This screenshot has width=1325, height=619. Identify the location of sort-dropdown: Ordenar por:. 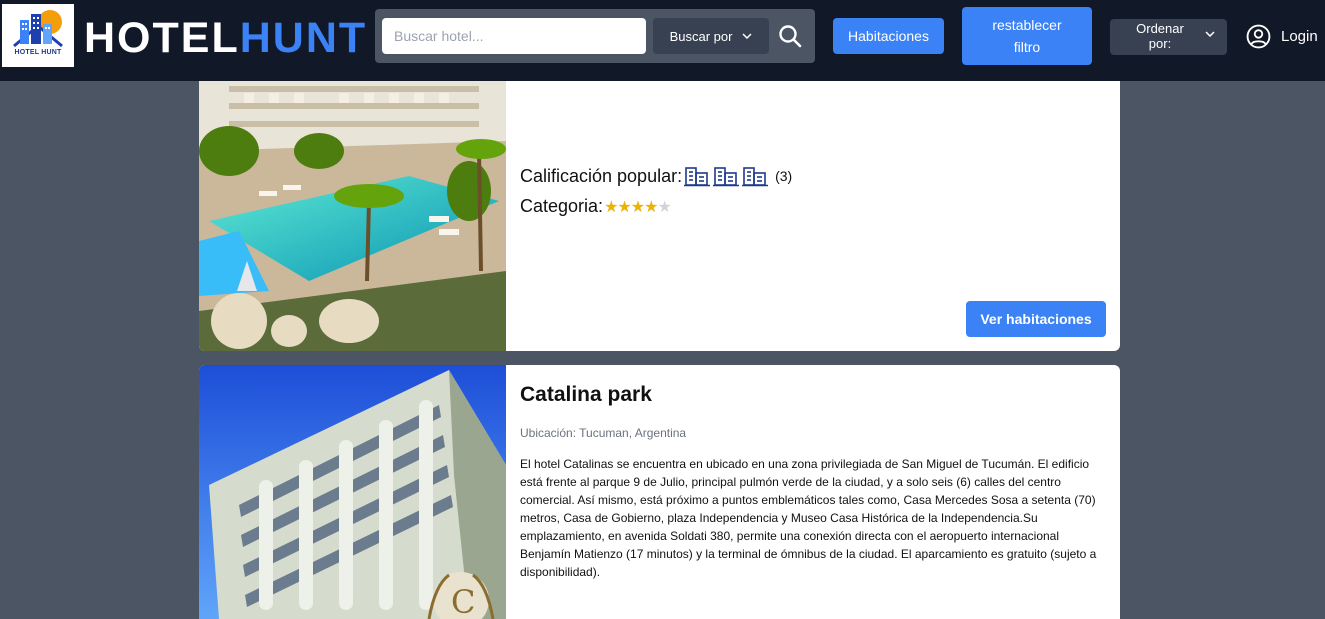
(1168, 37).